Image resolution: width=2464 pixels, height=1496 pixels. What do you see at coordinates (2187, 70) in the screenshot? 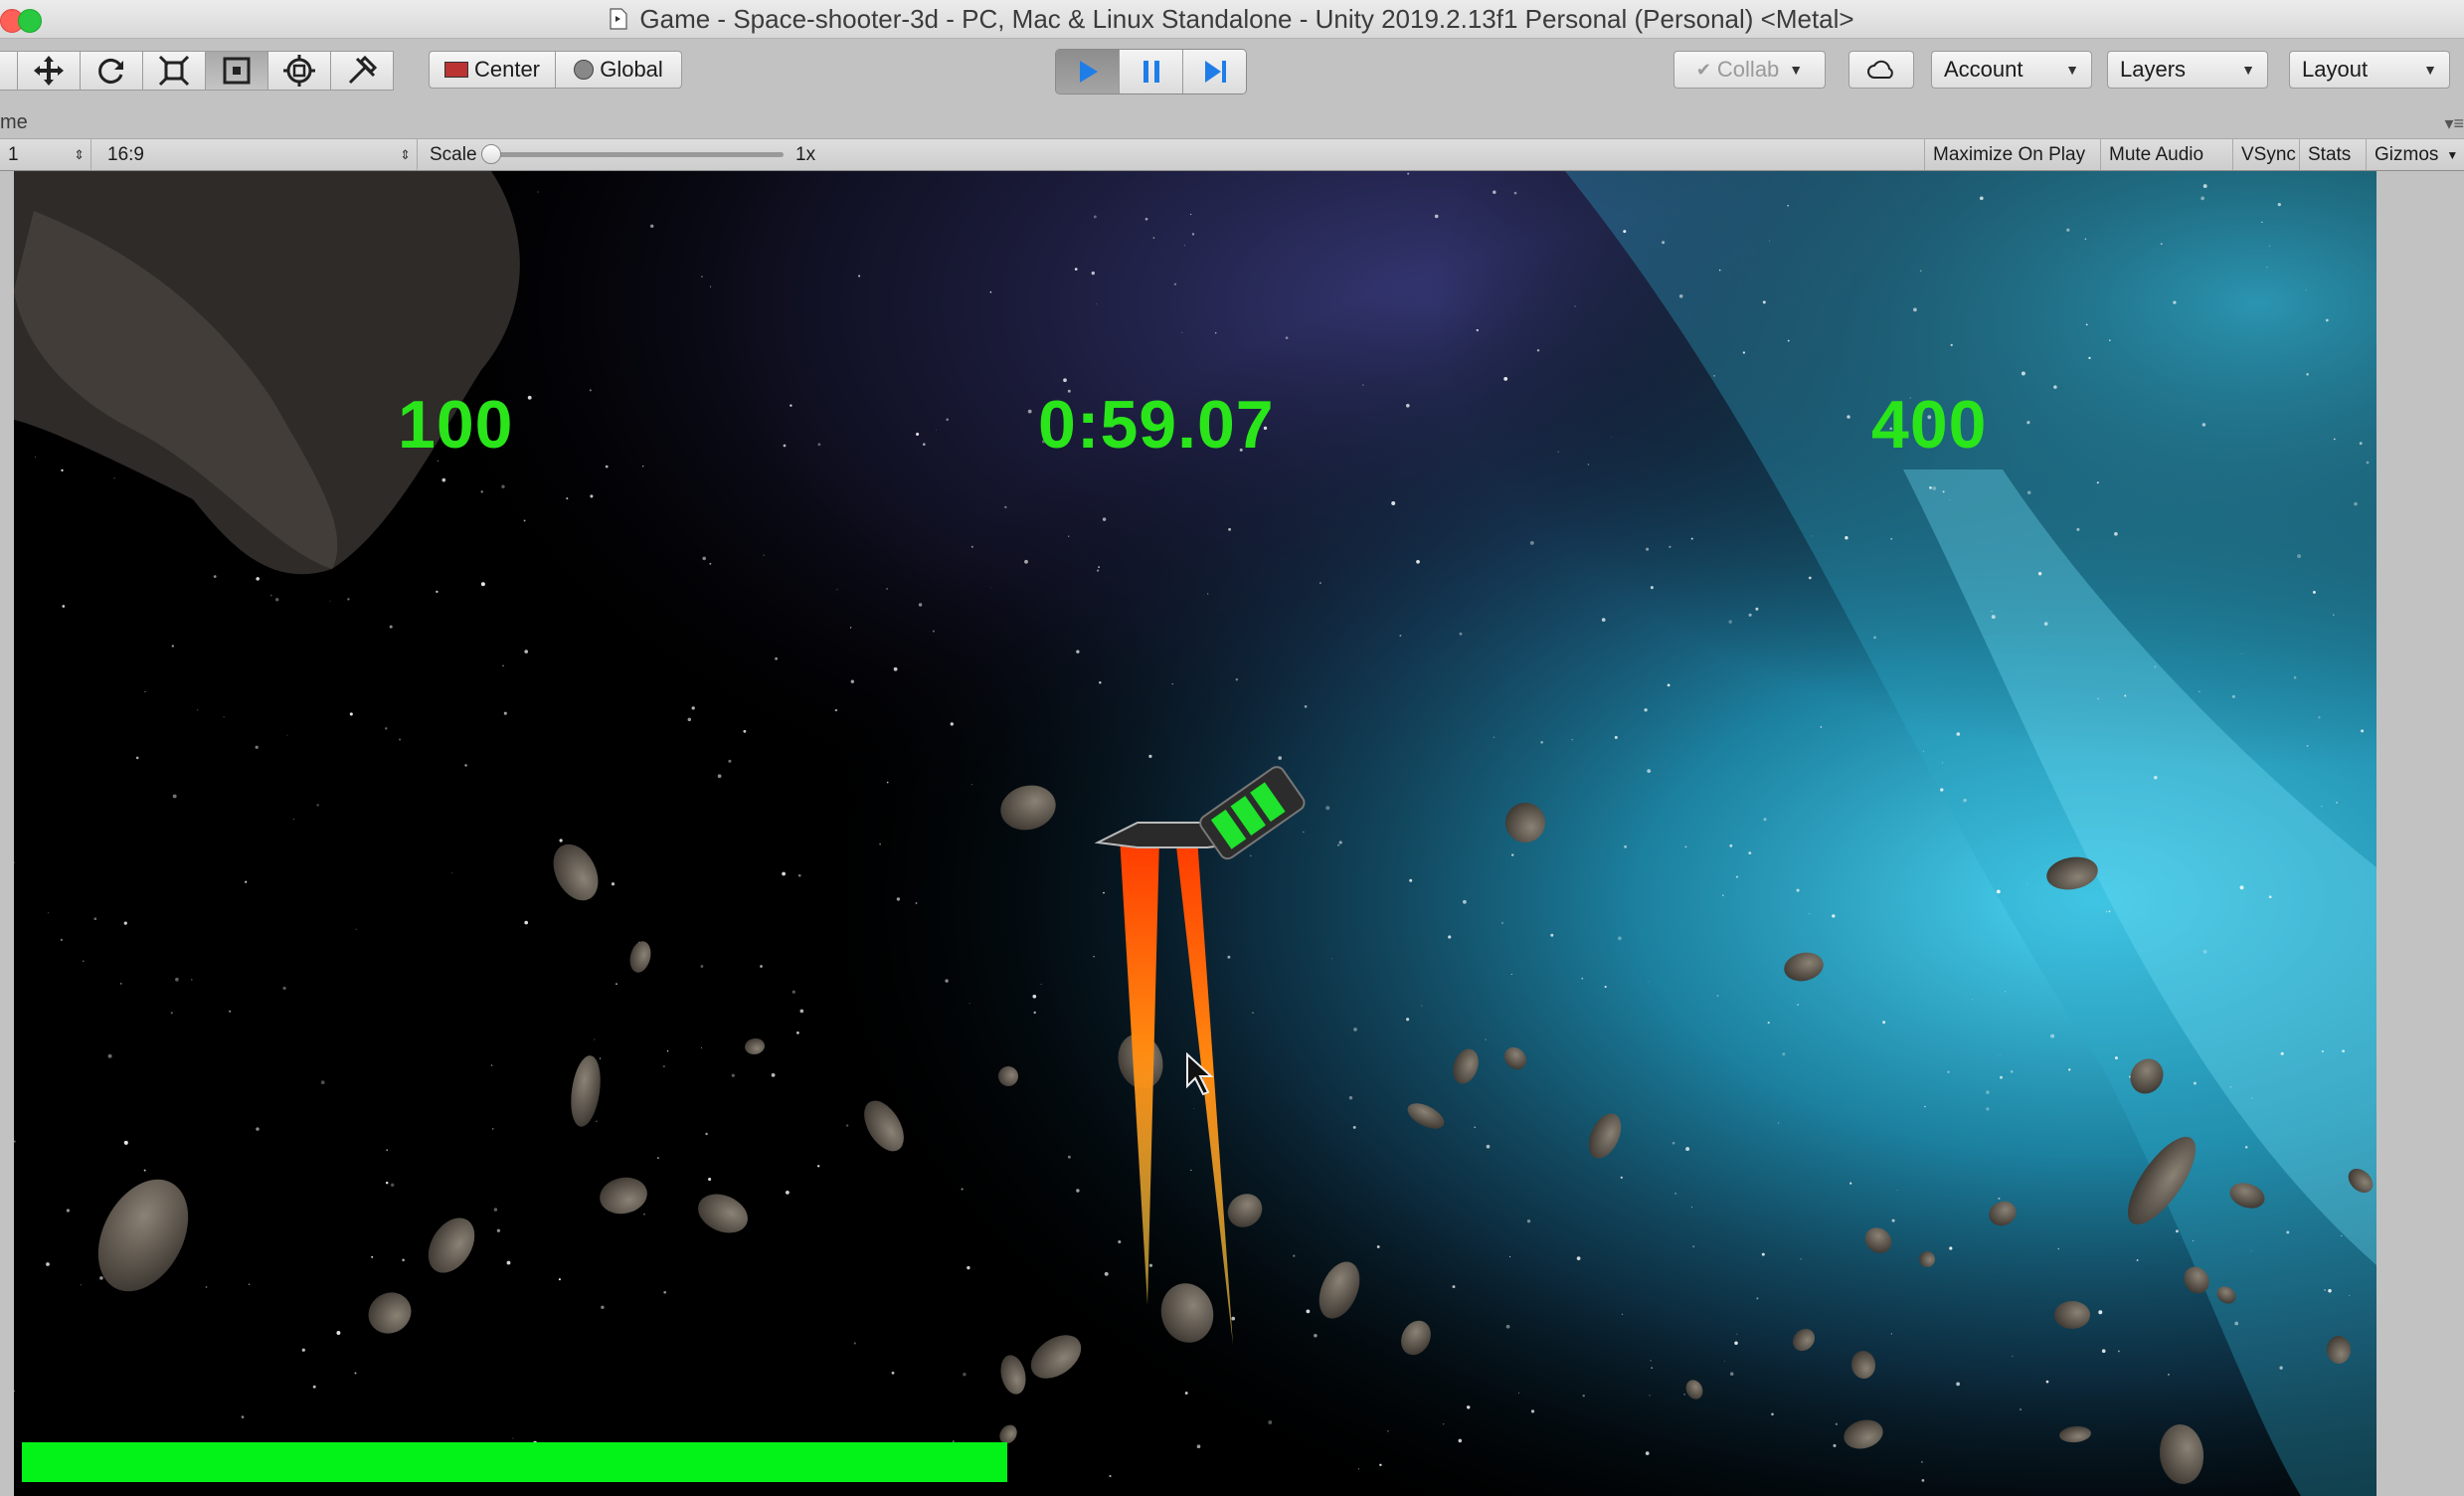
I see `layers-dropdown: Layers ▼` at bounding box center [2187, 70].